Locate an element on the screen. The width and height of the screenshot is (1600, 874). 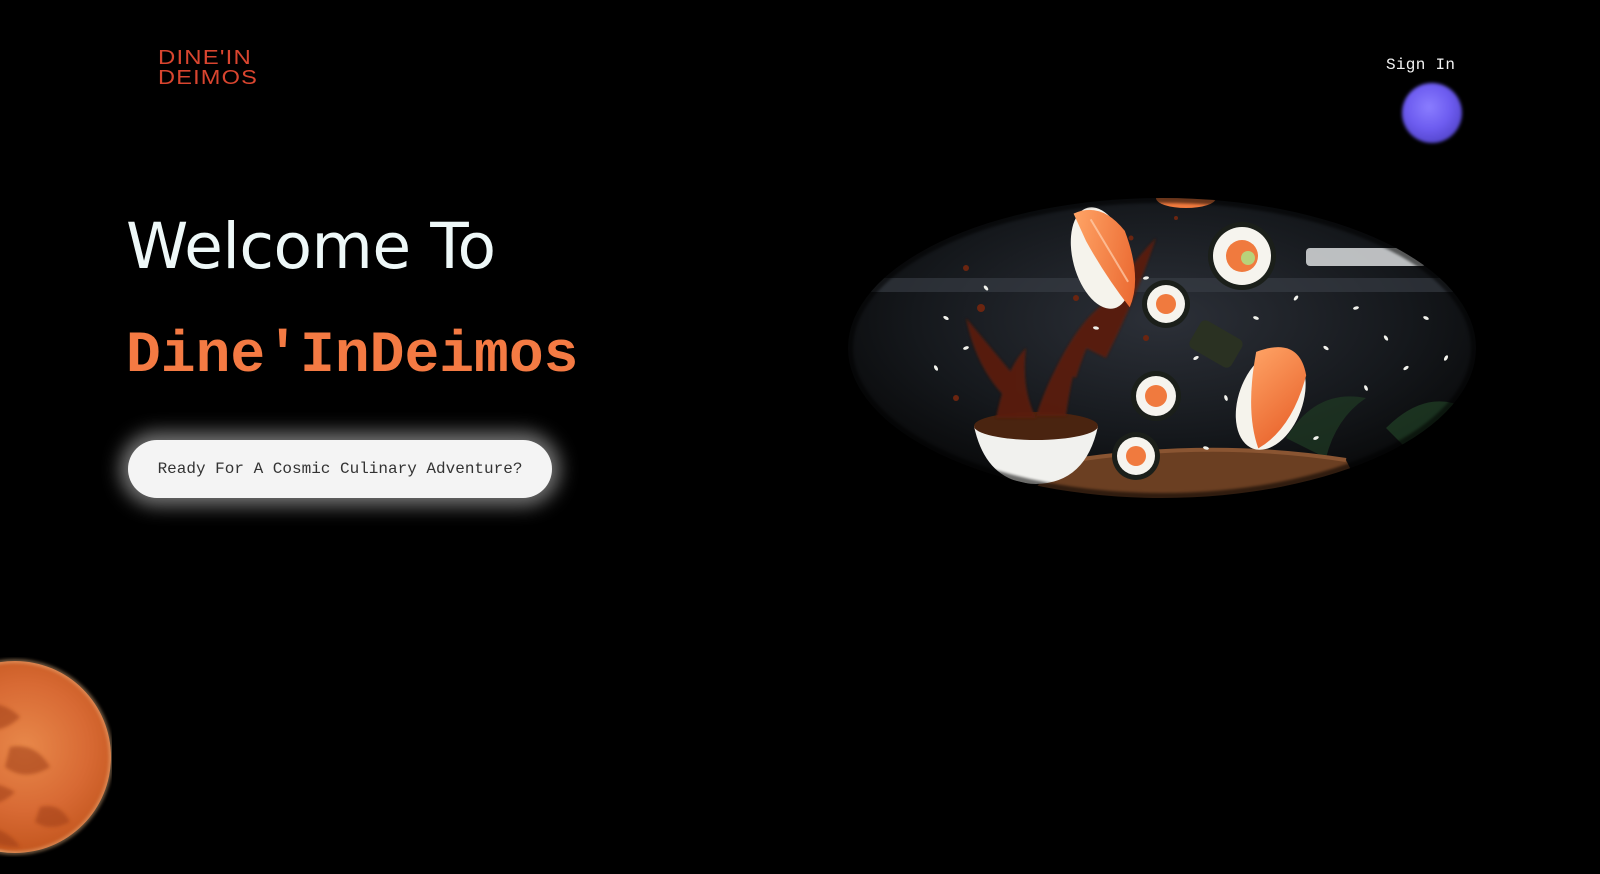
brand-logo: DINE'IN DEIMOS is located at coordinates (209, 67).